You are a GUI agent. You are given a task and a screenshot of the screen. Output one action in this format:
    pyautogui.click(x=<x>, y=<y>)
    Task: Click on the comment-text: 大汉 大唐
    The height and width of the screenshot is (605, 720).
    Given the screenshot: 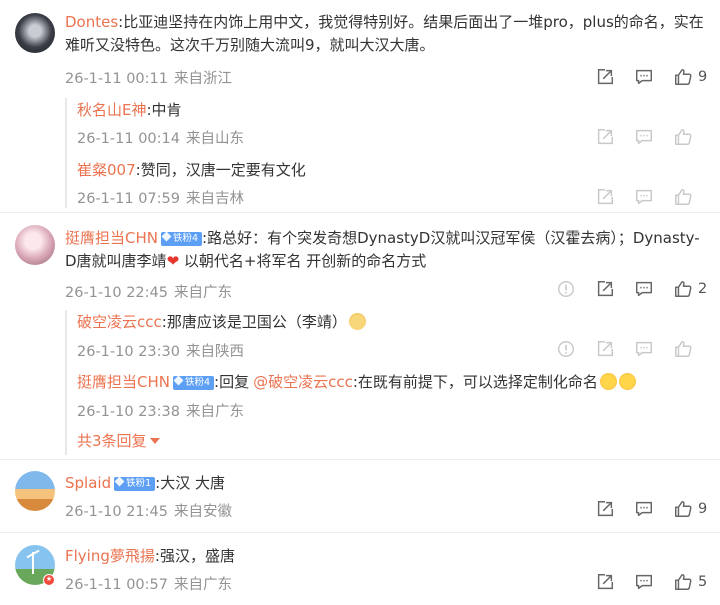 What is the action you would take?
    pyautogui.click(x=192, y=483)
    